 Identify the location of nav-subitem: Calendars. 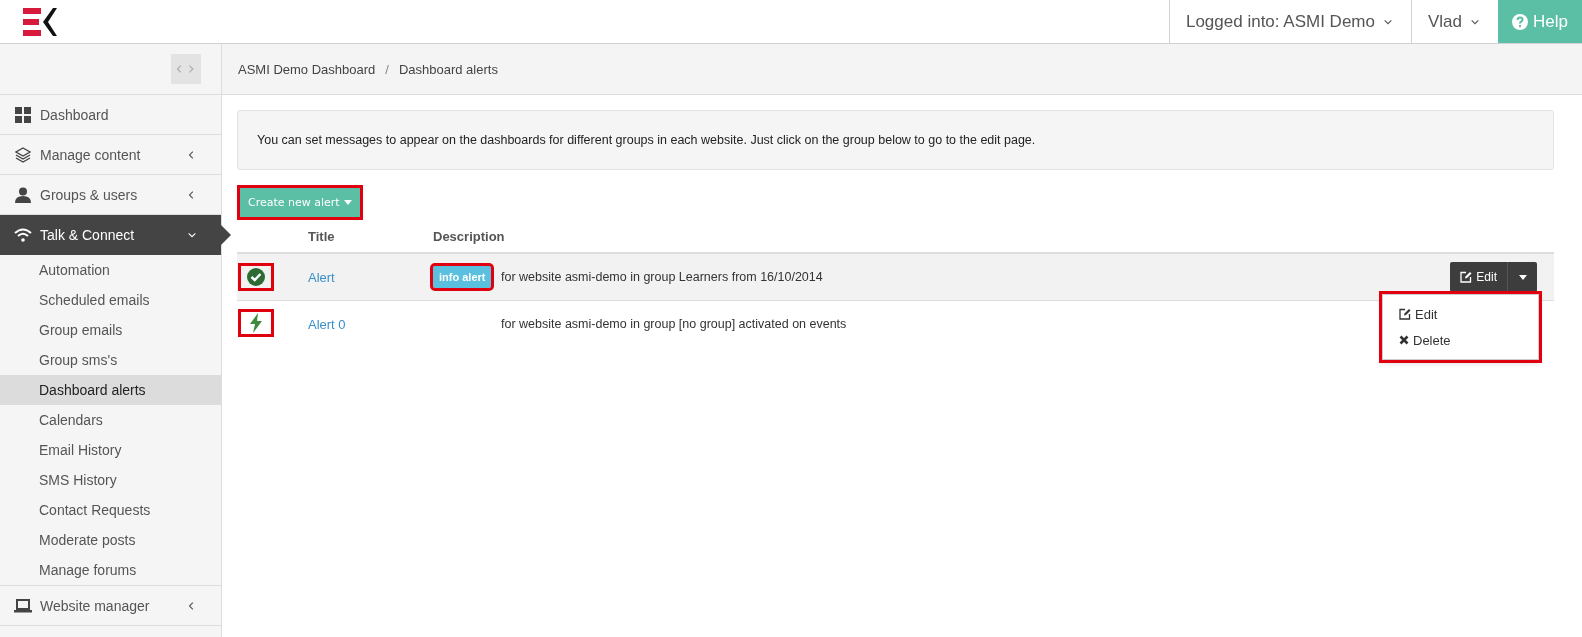
(110, 420).